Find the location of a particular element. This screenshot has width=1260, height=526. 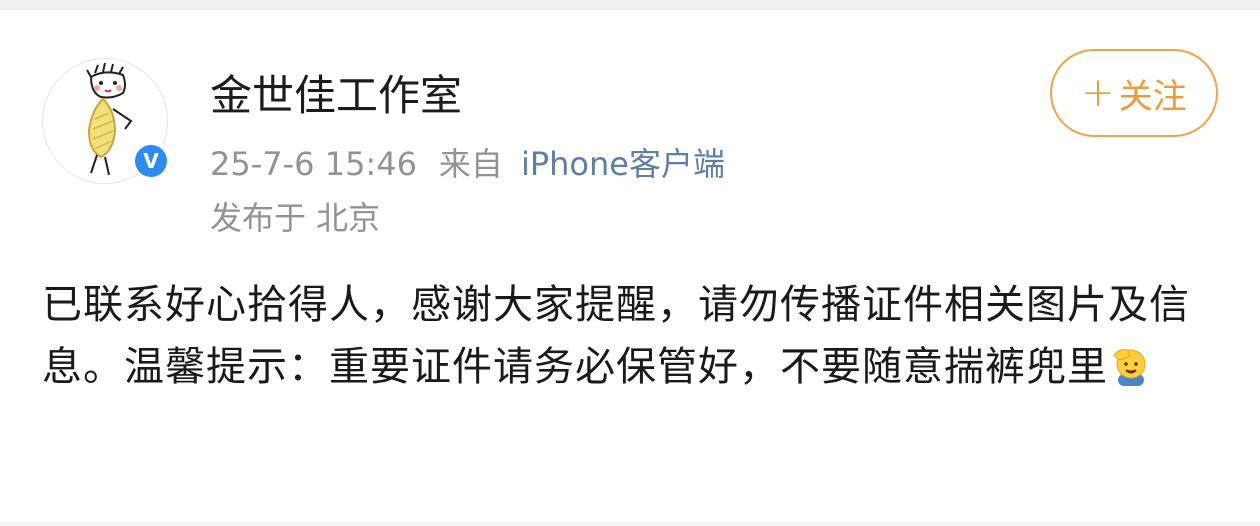

salute-emoji-icon is located at coordinates (1131, 364).